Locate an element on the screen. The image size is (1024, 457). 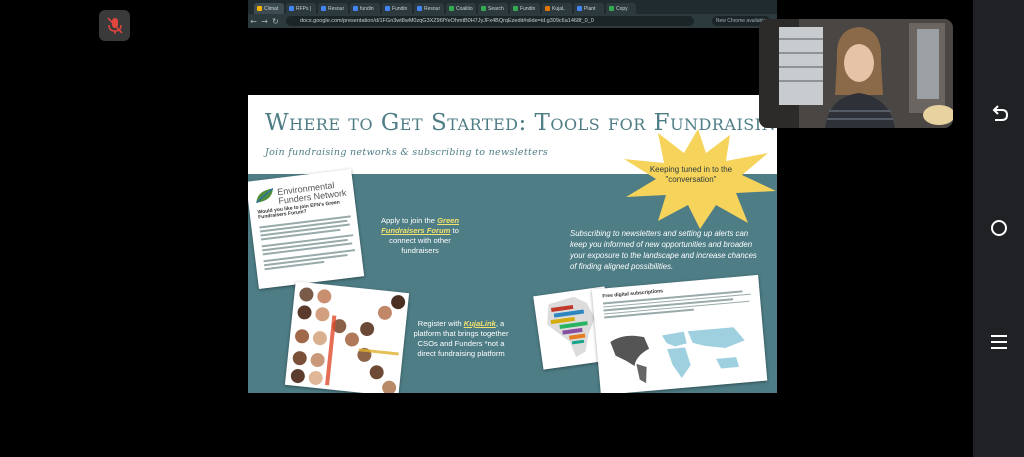
tab-label: Coalitio is located at coordinates (464, 8).